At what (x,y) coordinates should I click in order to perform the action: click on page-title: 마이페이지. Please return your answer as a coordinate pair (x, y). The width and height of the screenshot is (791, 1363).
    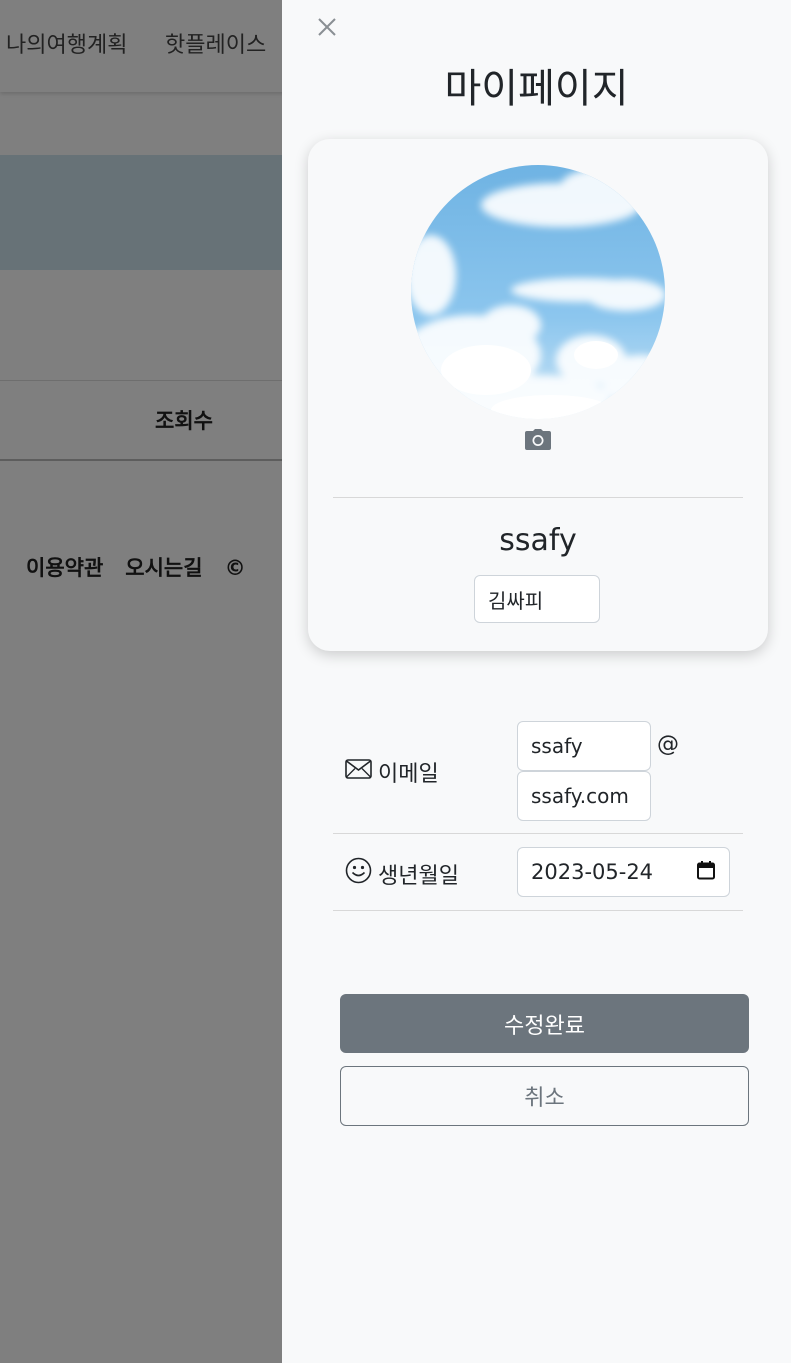
    Looking at the image, I should click on (536, 89).